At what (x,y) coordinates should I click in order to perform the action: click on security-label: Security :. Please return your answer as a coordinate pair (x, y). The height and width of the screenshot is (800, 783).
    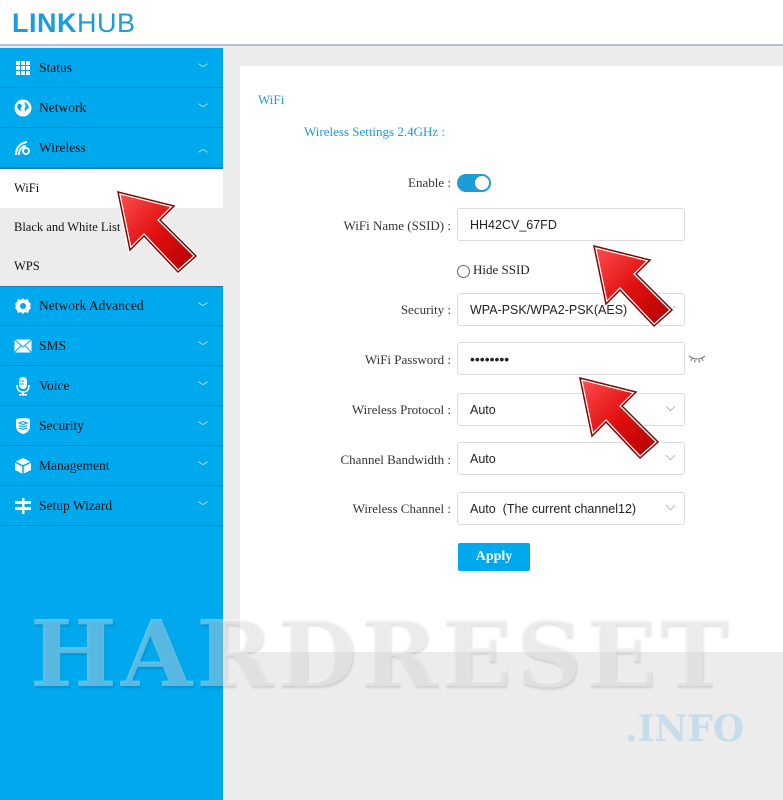
    Looking at the image, I should click on (425, 309).